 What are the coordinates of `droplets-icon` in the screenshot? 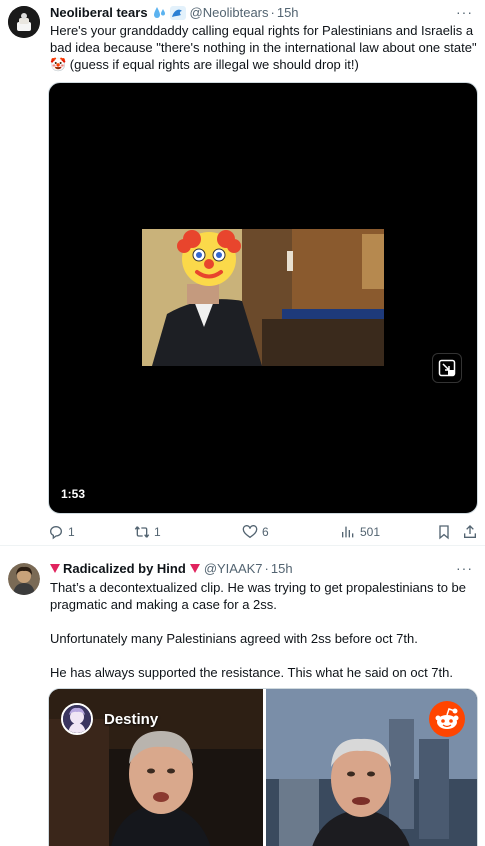 It's located at (160, 13).